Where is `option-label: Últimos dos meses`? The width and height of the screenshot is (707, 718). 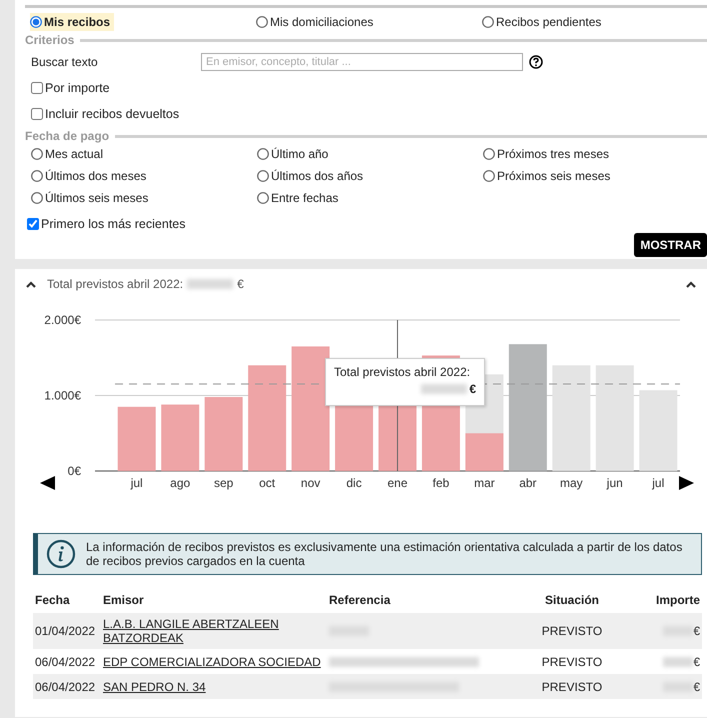
option-label: Últimos dos meses is located at coordinates (95, 176).